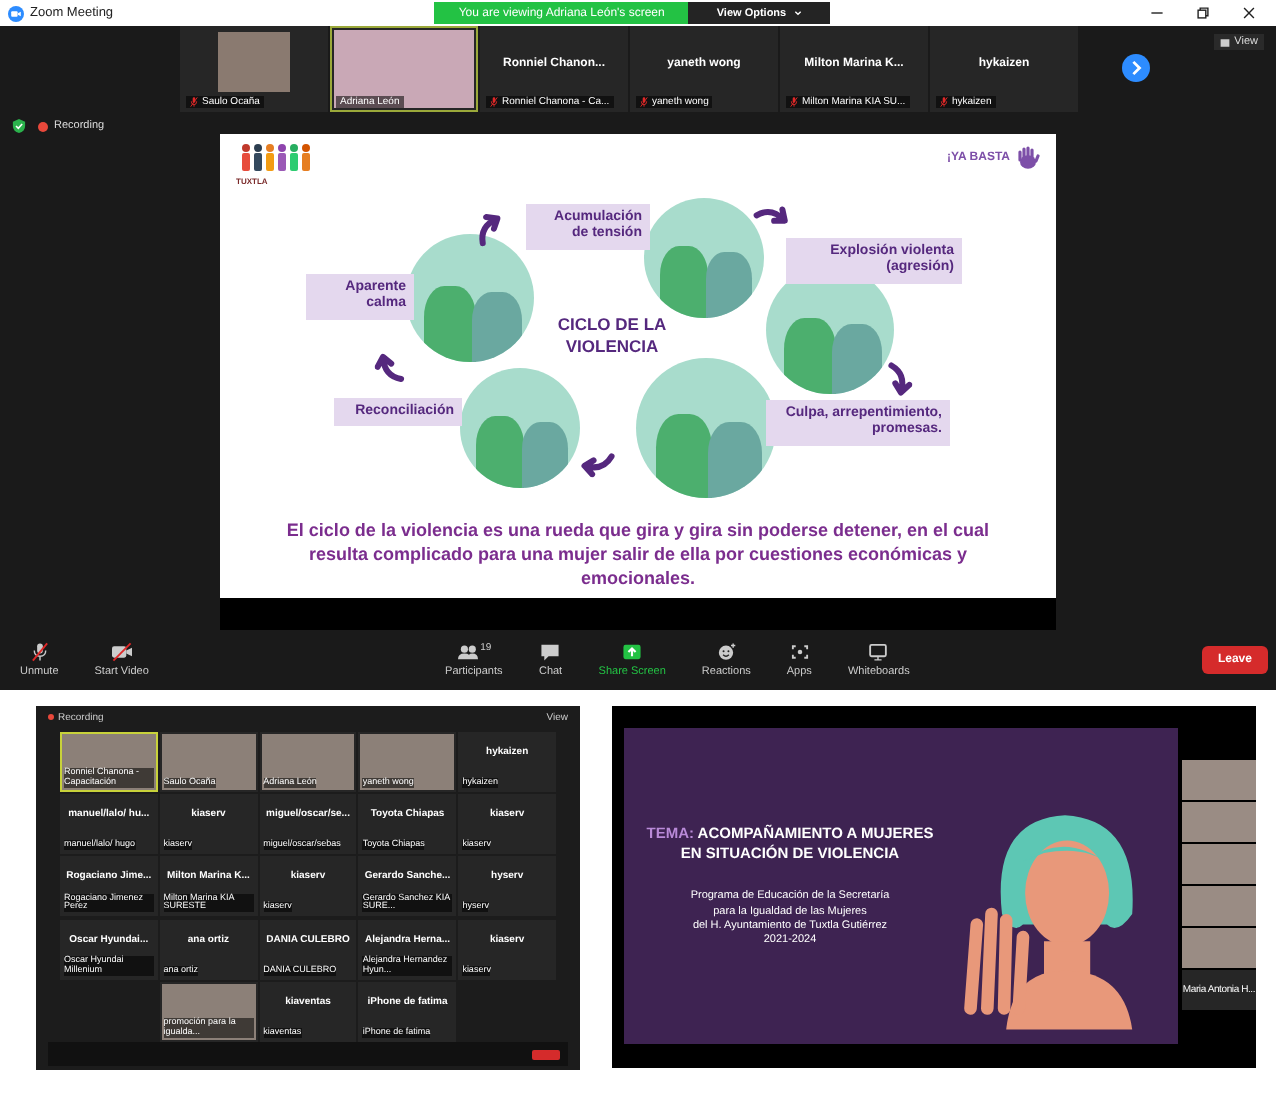 This screenshot has width=1276, height=1100. I want to click on slide-title: CICLO DE LA VIOLENCIA, so click(612, 336).